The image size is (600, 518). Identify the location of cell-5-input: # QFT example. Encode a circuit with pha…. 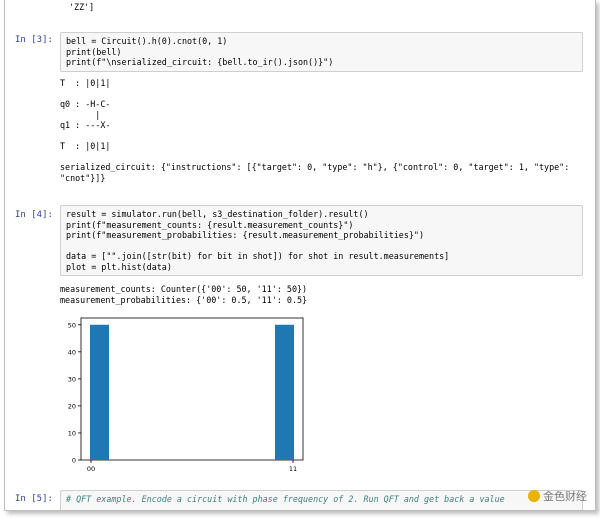
(321, 500).